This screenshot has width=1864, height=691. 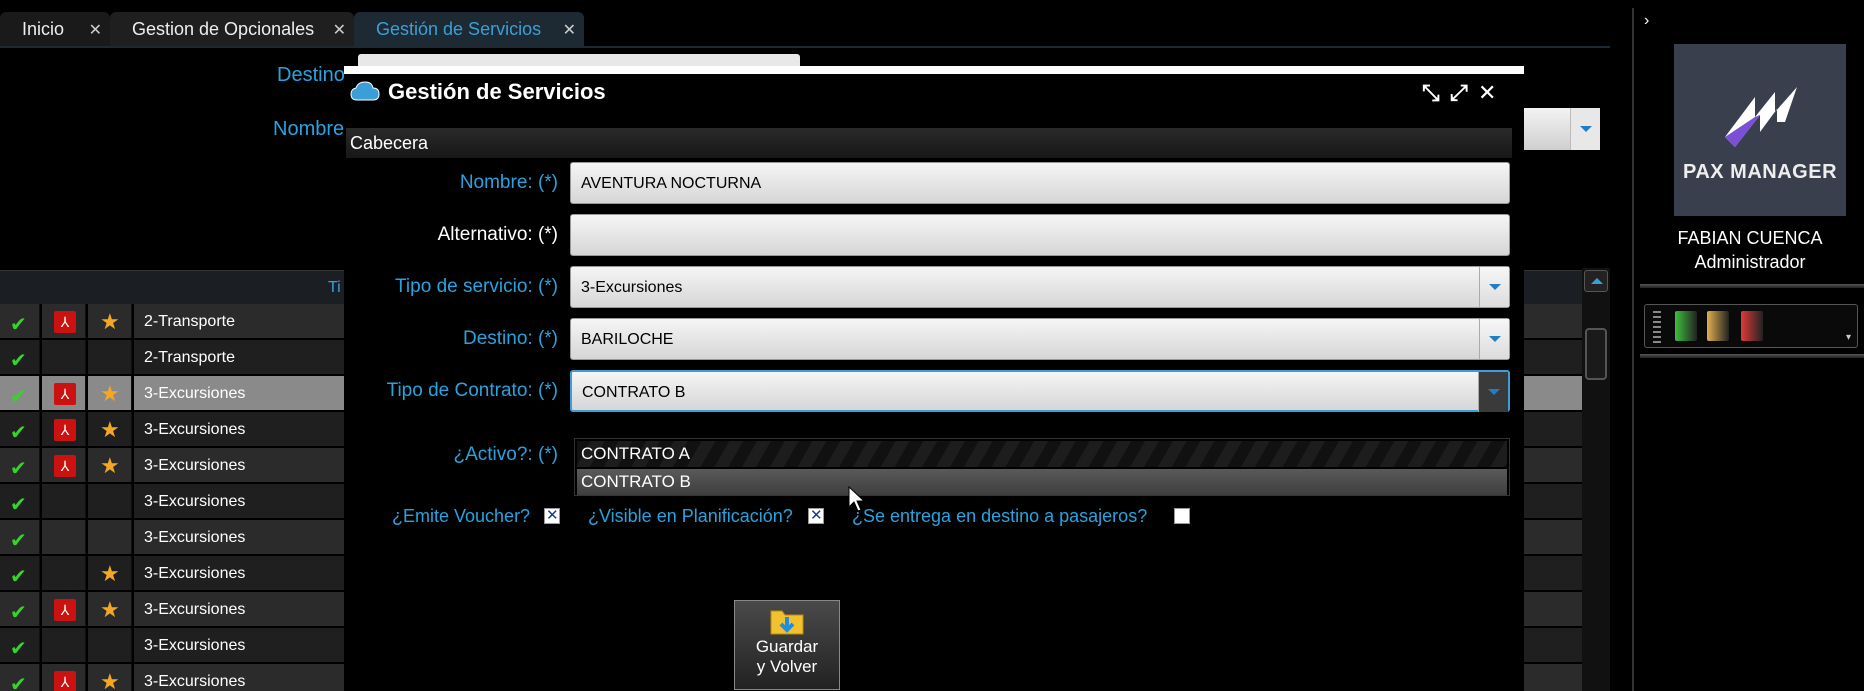 I want to click on section-title: Cabecera, so click(x=389, y=143).